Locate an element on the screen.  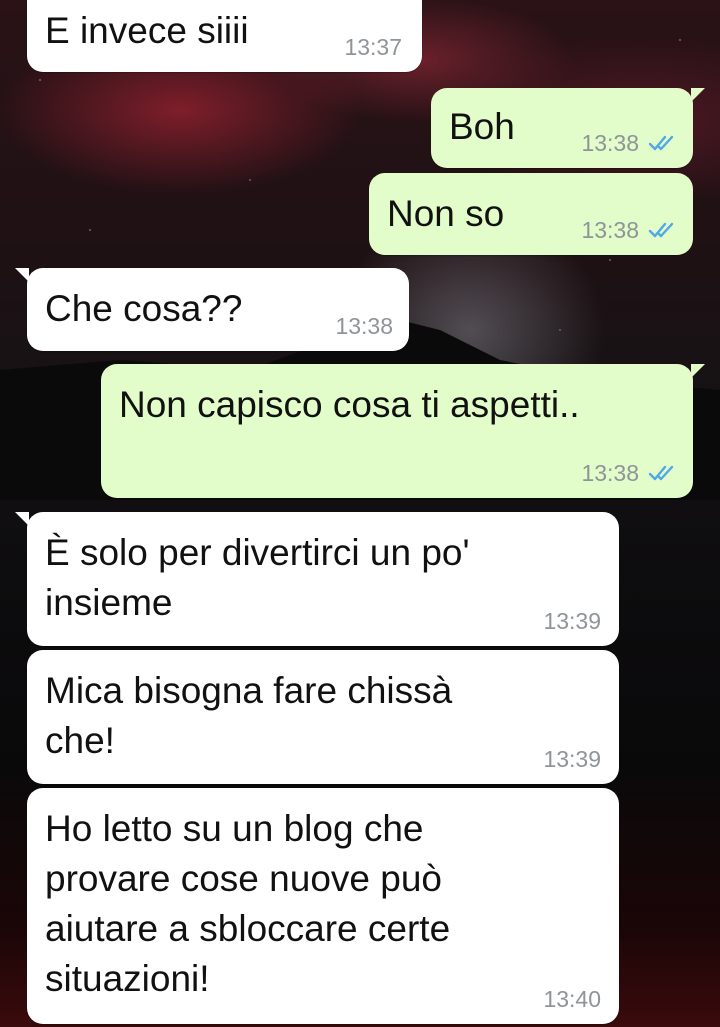
message-text: E invece siiii is located at coordinates (147, 30).